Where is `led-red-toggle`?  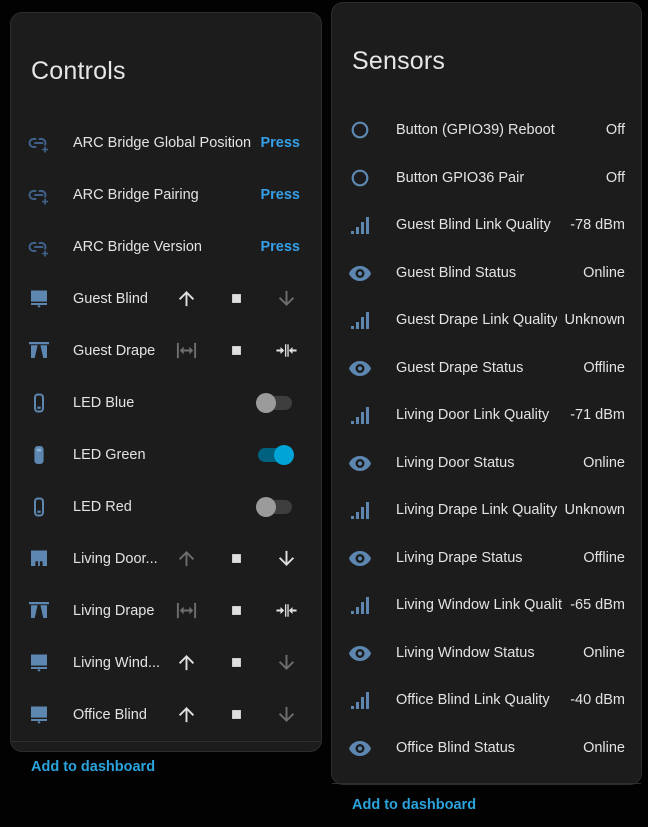
led-red-toggle is located at coordinates (274, 506).